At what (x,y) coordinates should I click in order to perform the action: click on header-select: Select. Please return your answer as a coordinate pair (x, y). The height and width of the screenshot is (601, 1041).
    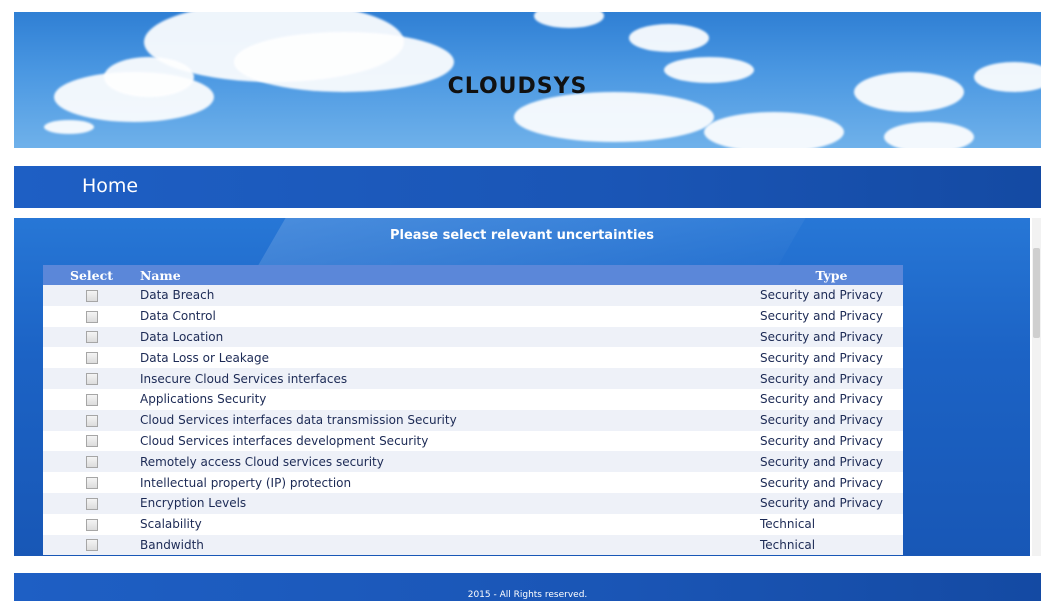
    Looking at the image, I should click on (91, 275).